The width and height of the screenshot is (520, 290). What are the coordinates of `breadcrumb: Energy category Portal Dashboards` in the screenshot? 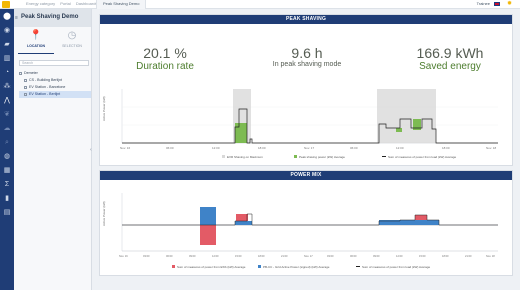 It's located at (63, 3).